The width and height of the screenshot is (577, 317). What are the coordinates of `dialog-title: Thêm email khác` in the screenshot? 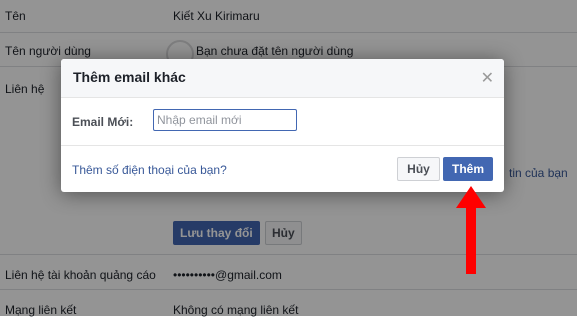 It's located at (129, 77).